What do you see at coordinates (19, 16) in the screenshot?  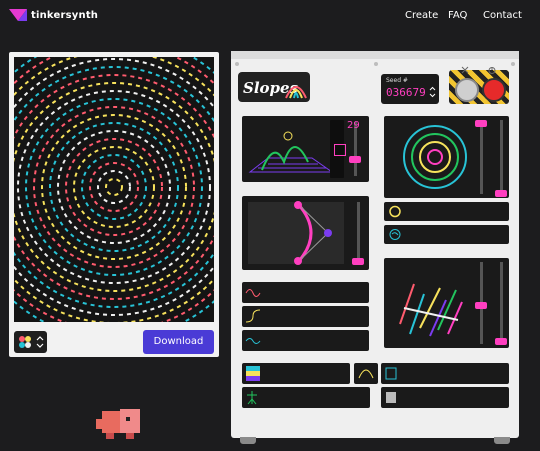 I see `tinkersynth-logo-icon` at bounding box center [19, 16].